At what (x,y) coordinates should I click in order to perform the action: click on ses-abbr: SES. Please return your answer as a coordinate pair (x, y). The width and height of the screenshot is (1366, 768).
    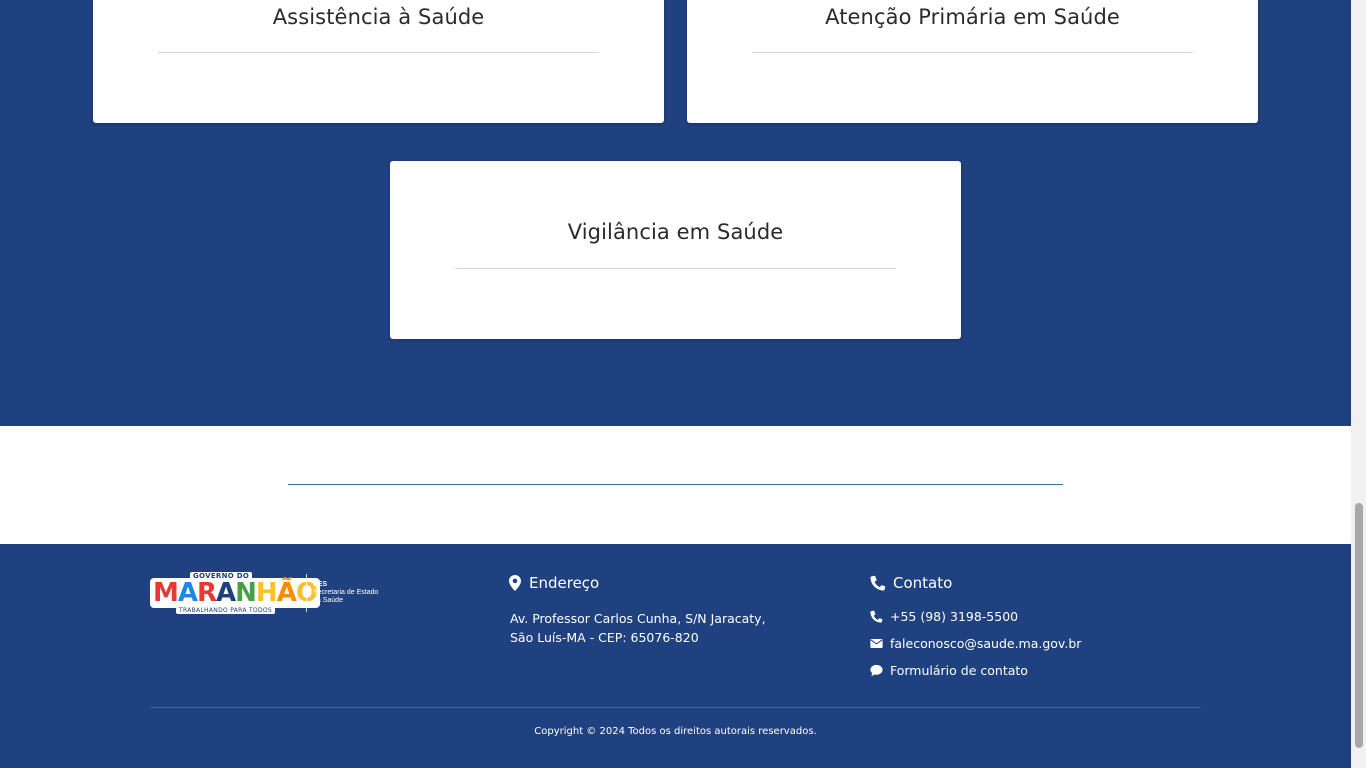
    Looking at the image, I should click on (320, 584).